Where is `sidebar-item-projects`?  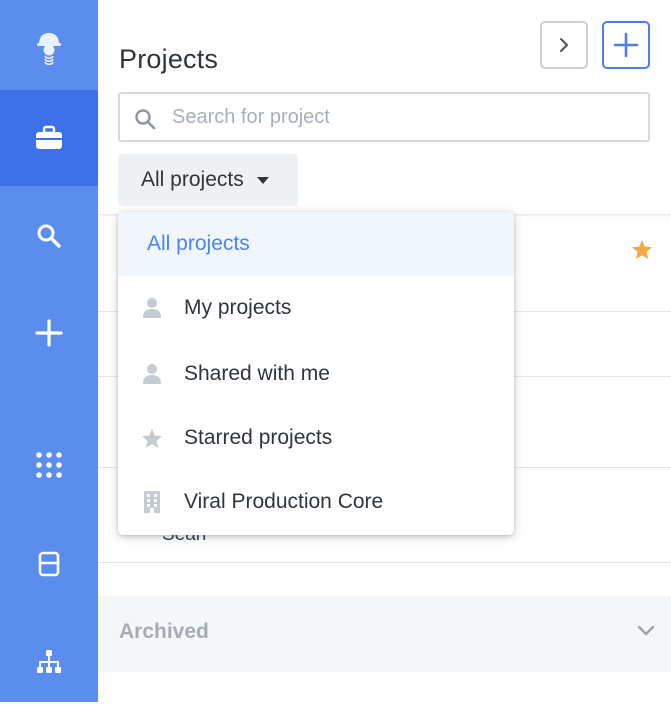
sidebar-item-projects is located at coordinates (49, 138).